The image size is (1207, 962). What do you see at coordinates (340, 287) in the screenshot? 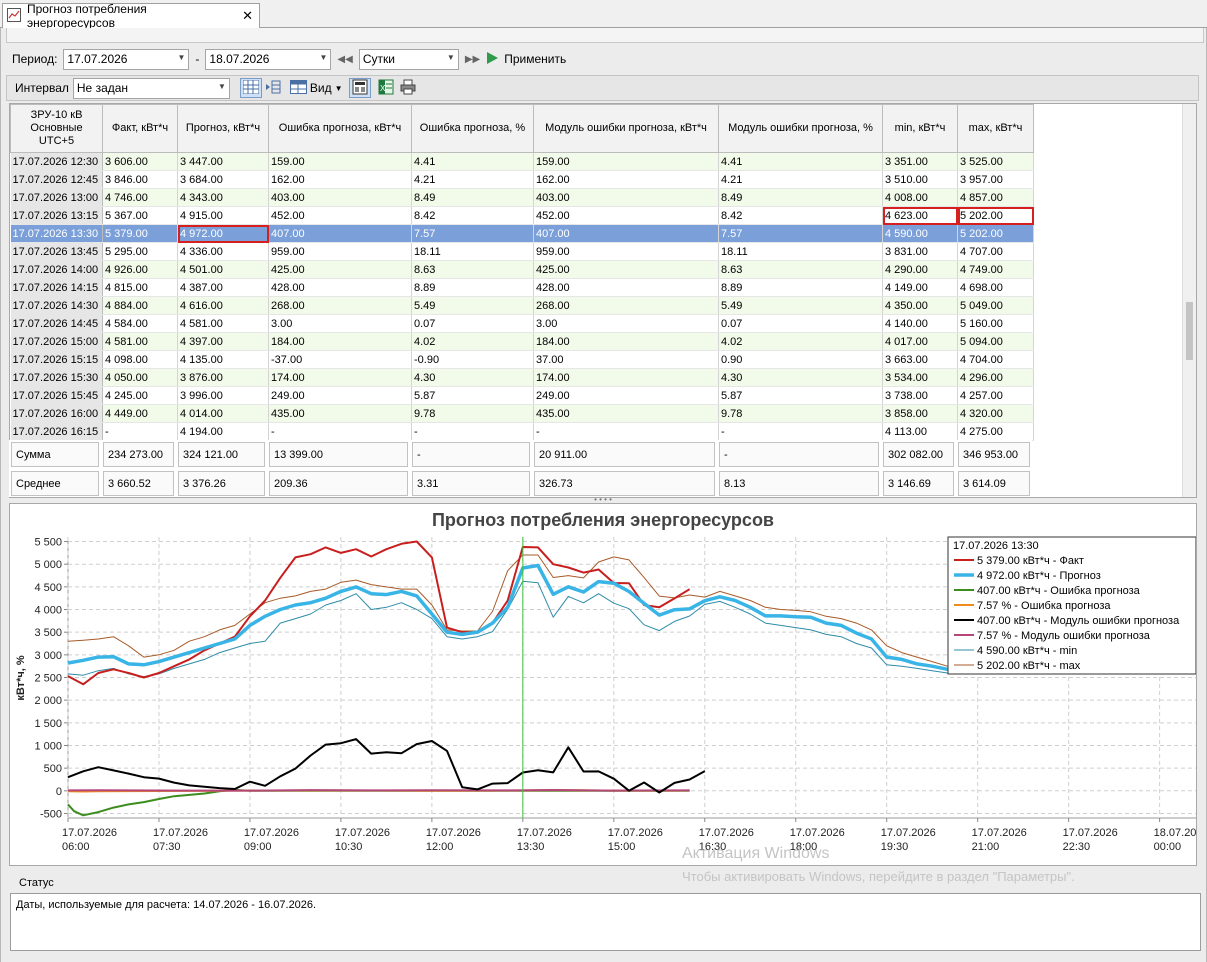
I see `table-cell: 428.00` at bounding box center [340, 287].